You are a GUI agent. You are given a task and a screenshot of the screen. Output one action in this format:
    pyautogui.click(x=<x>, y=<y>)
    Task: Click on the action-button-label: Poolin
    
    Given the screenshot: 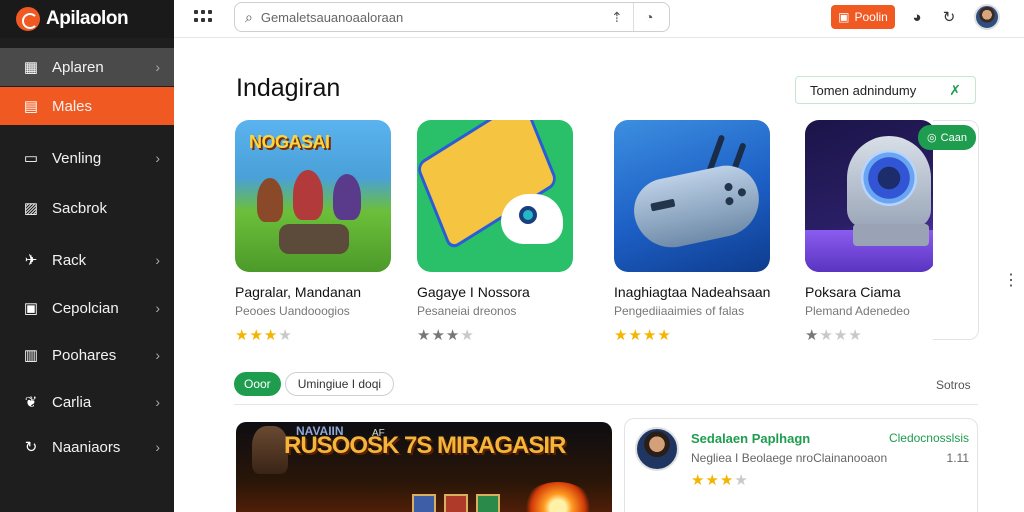 What is the action you would take?
    pyautogui.click(x=871, y=17)
    